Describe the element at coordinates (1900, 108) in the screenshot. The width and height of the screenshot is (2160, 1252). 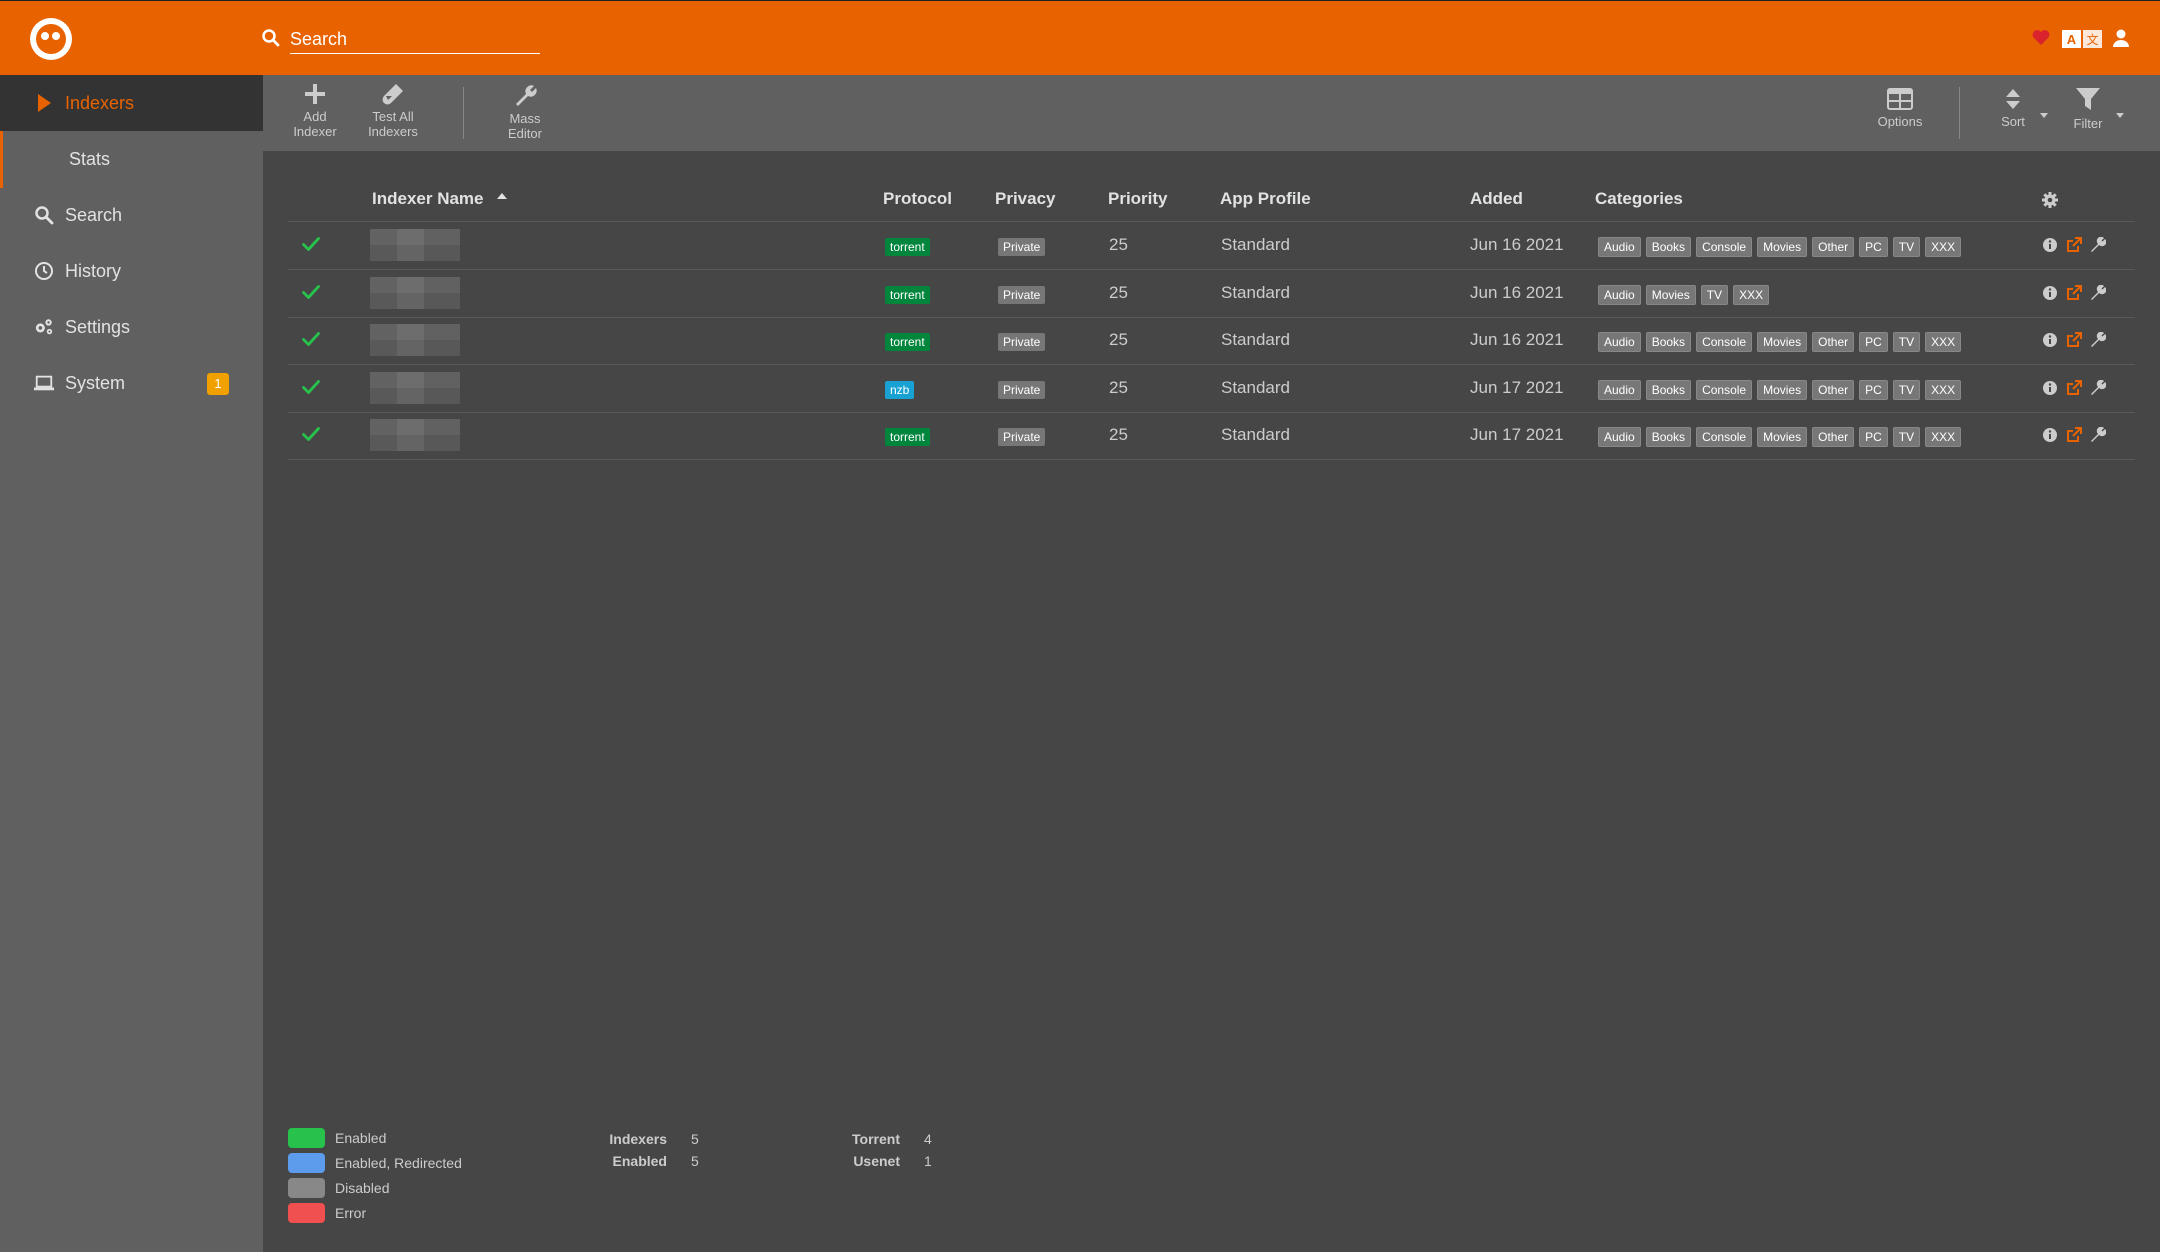
I see `options-button: Options` at that location.